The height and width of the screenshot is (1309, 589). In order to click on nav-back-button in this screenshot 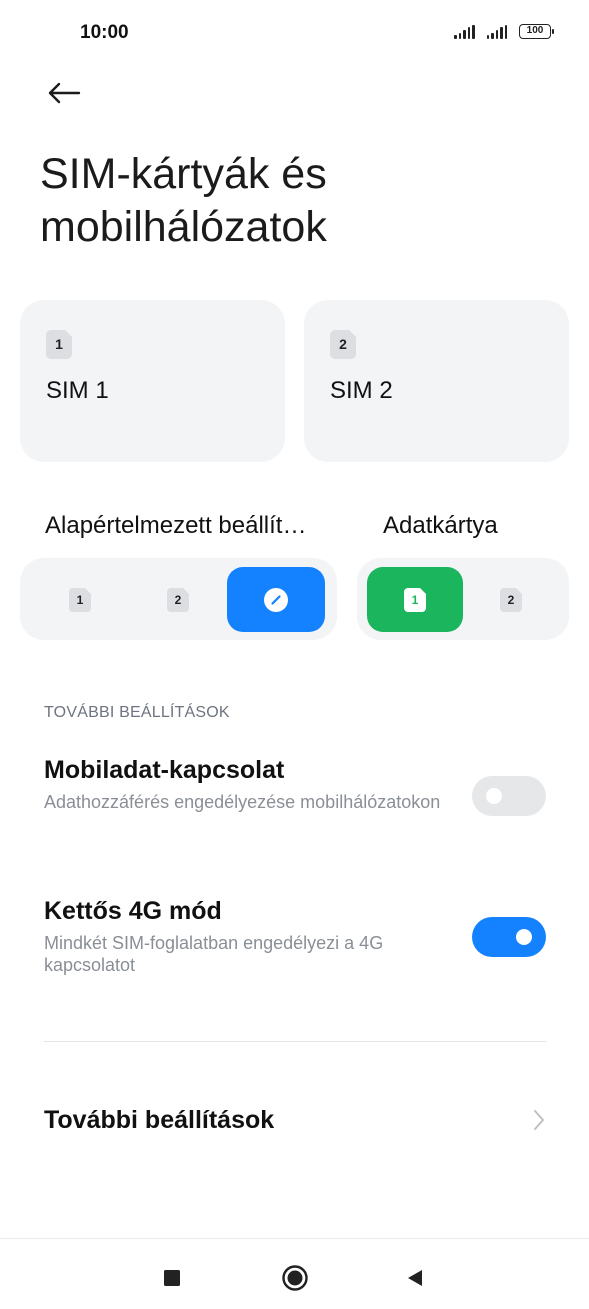, I will do `click(415, 1278)`.